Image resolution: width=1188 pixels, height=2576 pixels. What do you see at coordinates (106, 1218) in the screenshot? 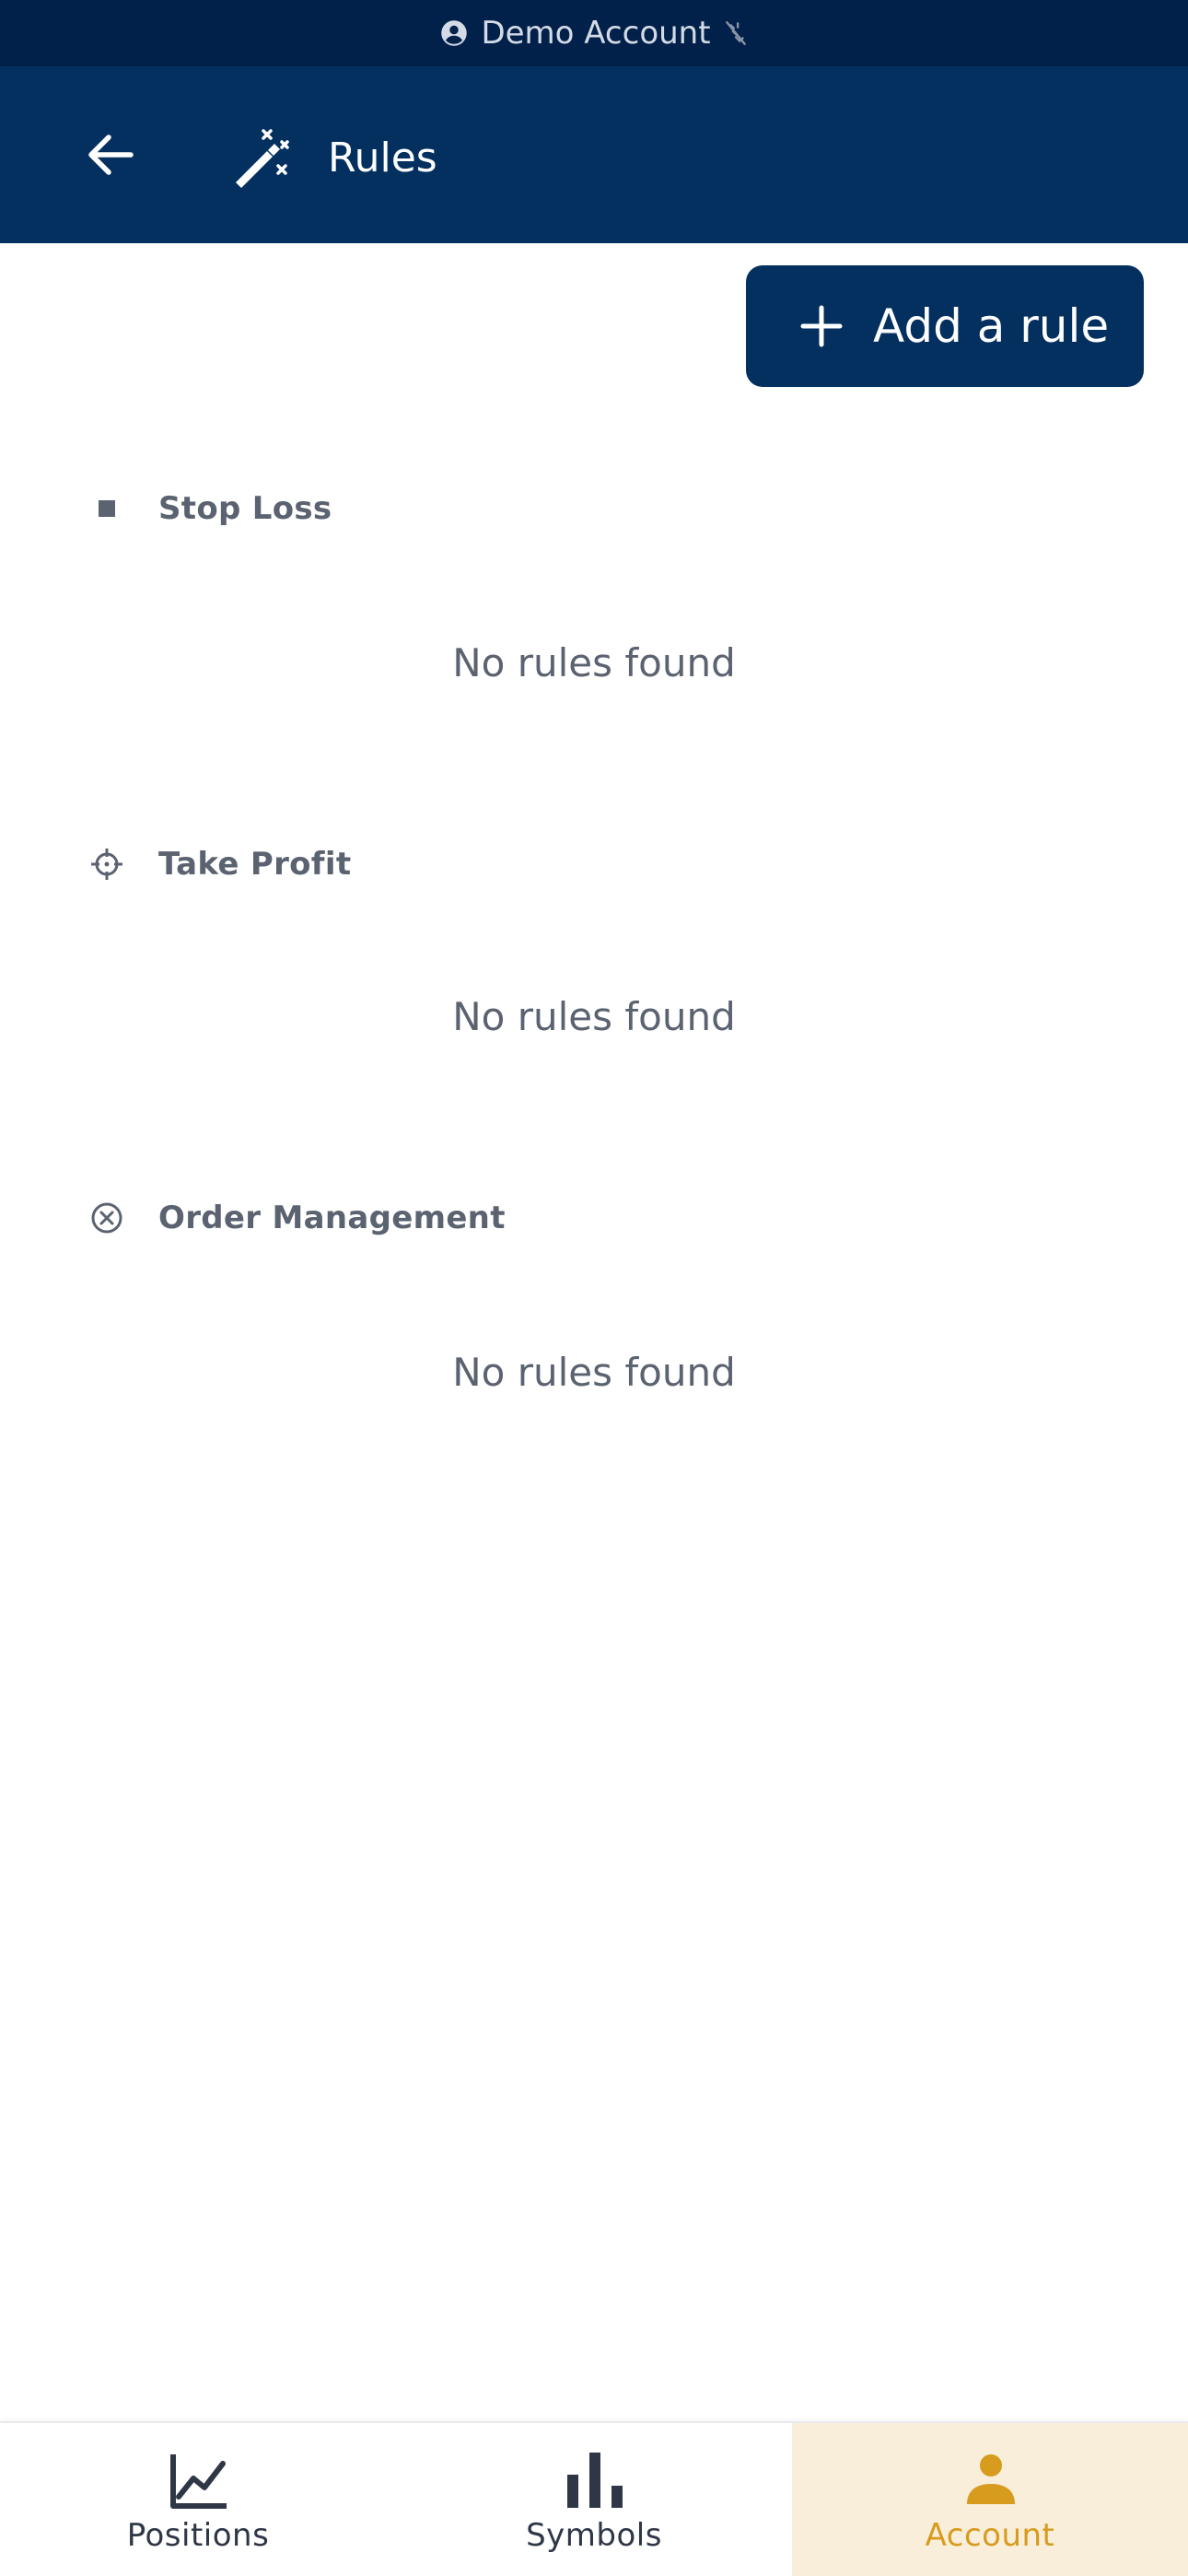
I see `cancel-circle-icon` at bounding box center [106, 1218].